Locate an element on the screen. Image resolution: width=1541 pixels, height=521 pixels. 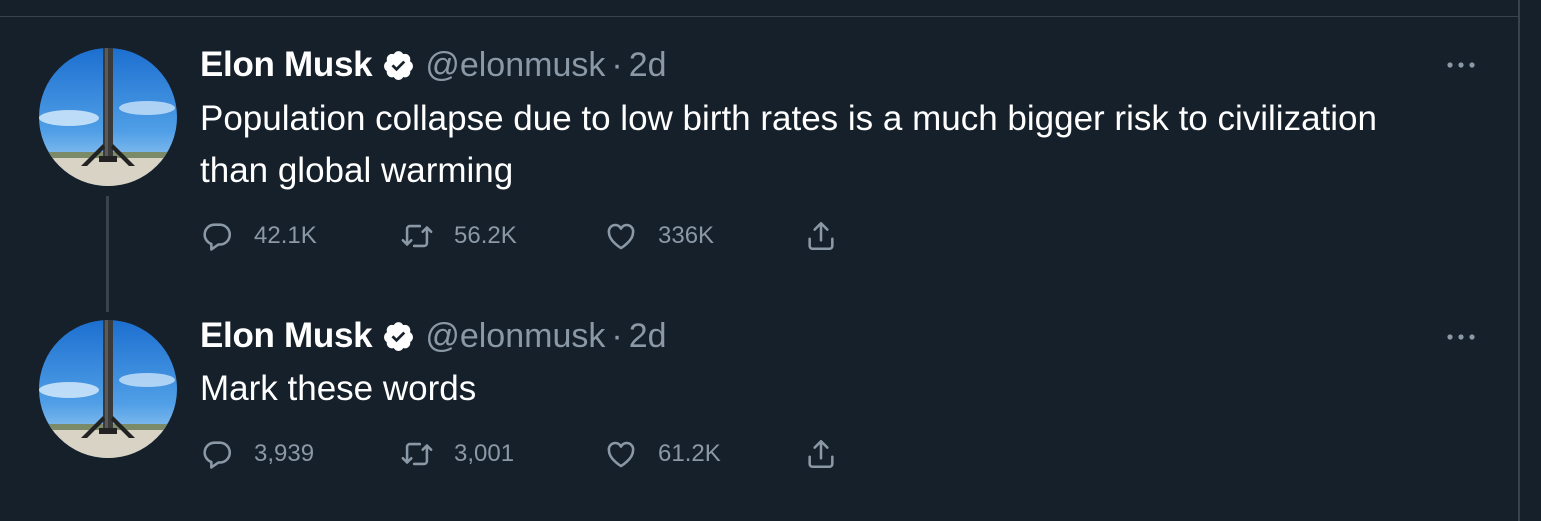
like-count: 61.2K is located at coordinates (689, 453).